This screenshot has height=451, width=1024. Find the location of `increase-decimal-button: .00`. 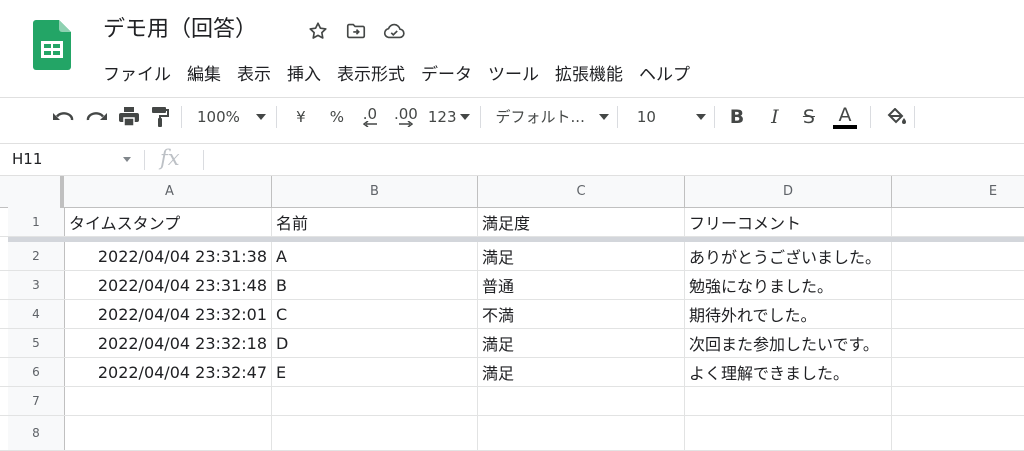

increase-decimal-button: .00 is located at coordinates (406, 117).